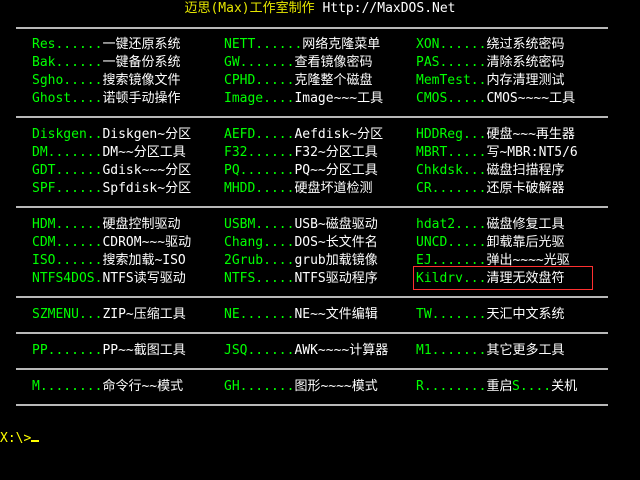  What do you see at coordinates (490, 351) in the screenshot?
I see `menu-item-m1: M1.......其它更多工具` at bounding box center [490, 351].